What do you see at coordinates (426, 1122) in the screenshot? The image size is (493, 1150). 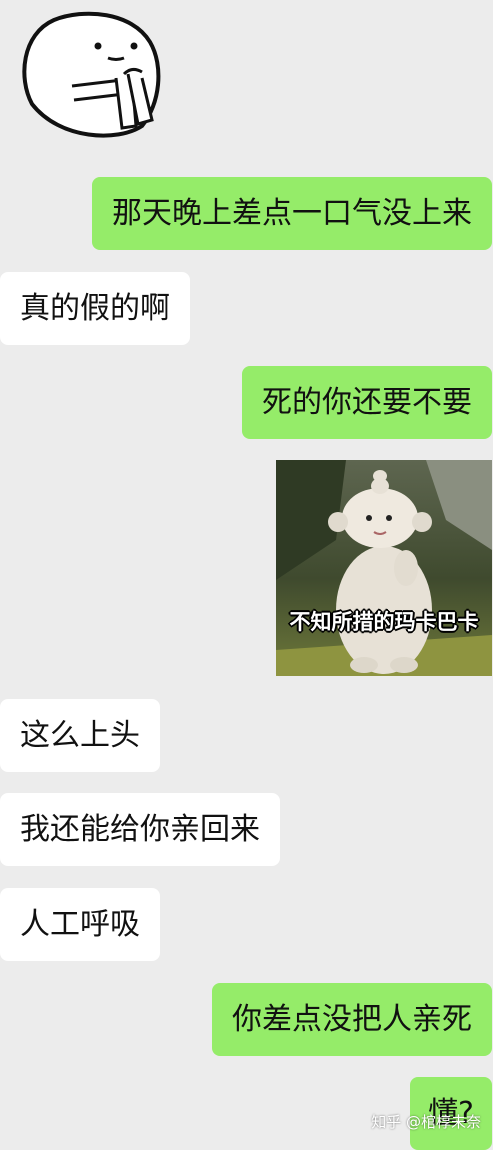 I see `zhihu-watermark: 知乎 @棺椁未奈` at bounding box center [426, 1122].